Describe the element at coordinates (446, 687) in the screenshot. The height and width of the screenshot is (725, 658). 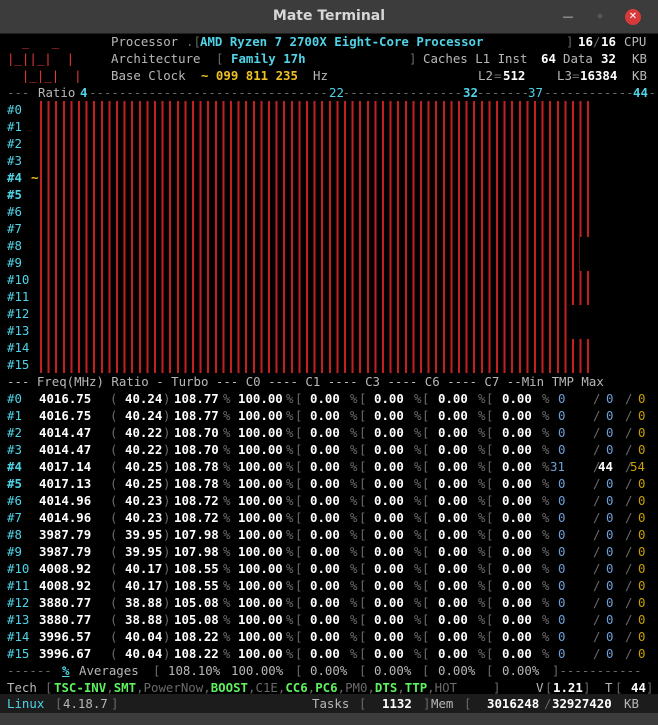
I see `tech-flag-hot: HOT` at that location.